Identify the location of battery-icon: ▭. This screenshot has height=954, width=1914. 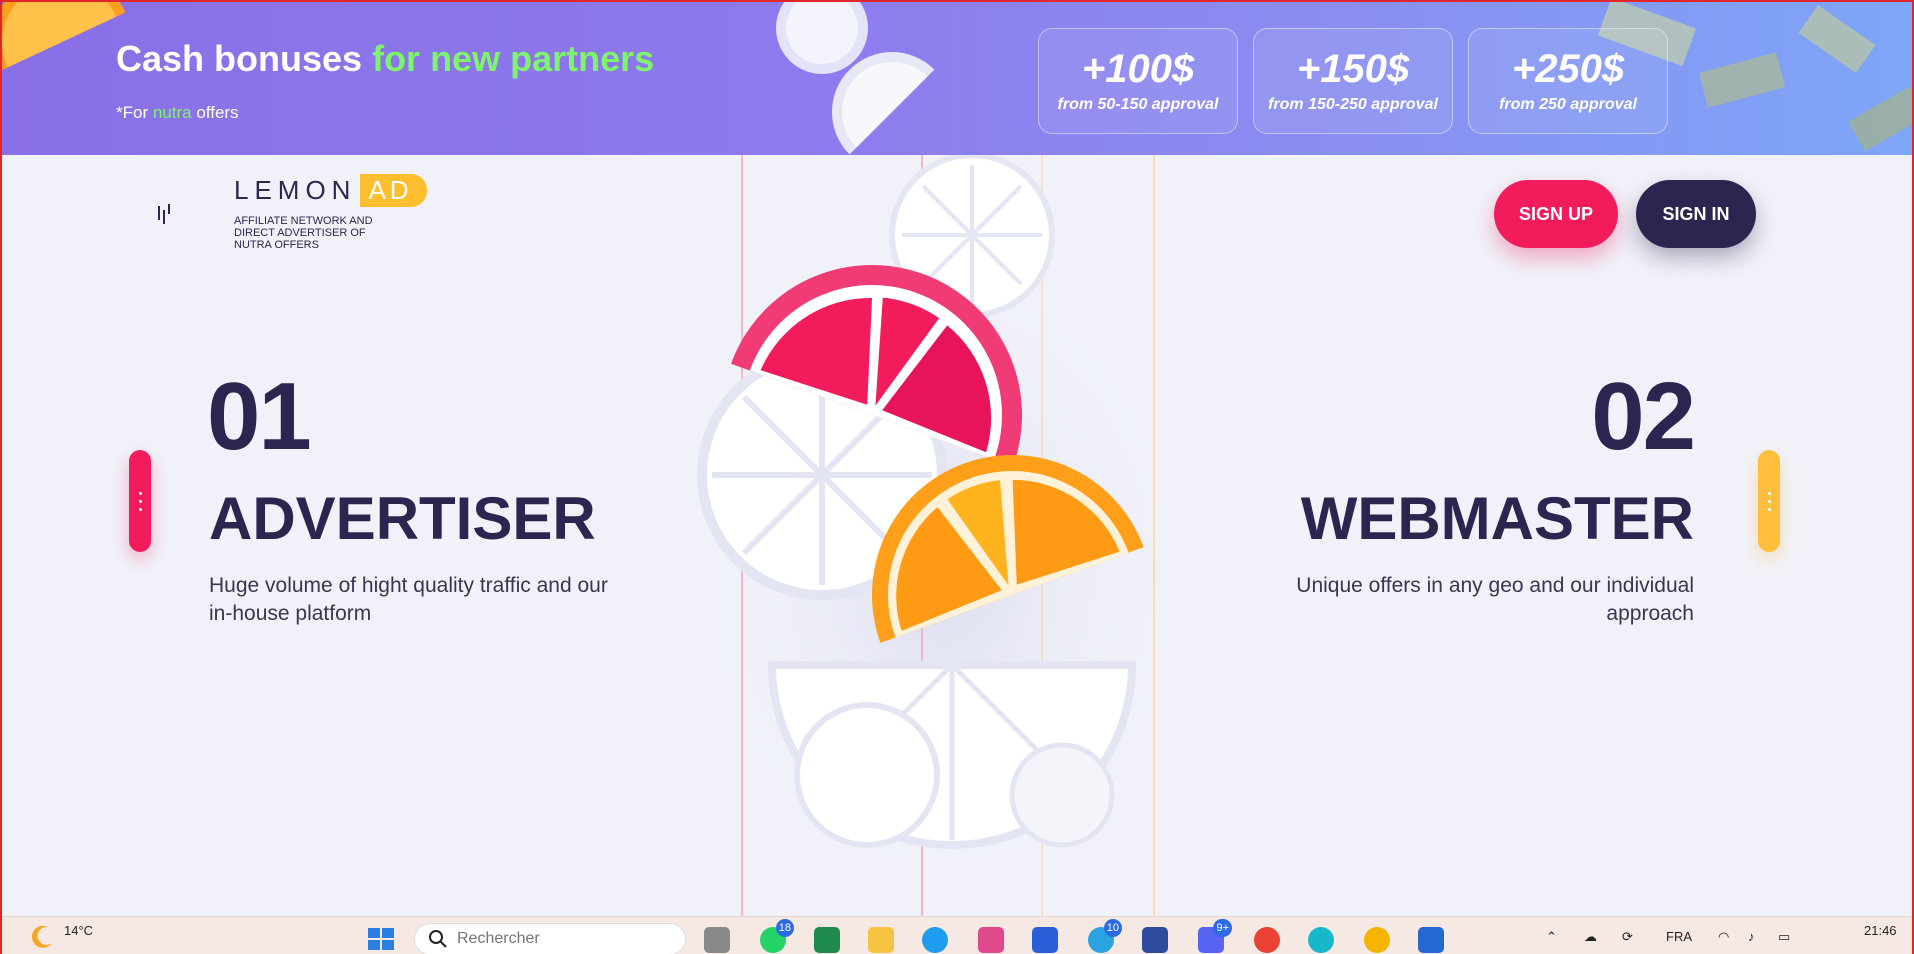
(1784, 937).